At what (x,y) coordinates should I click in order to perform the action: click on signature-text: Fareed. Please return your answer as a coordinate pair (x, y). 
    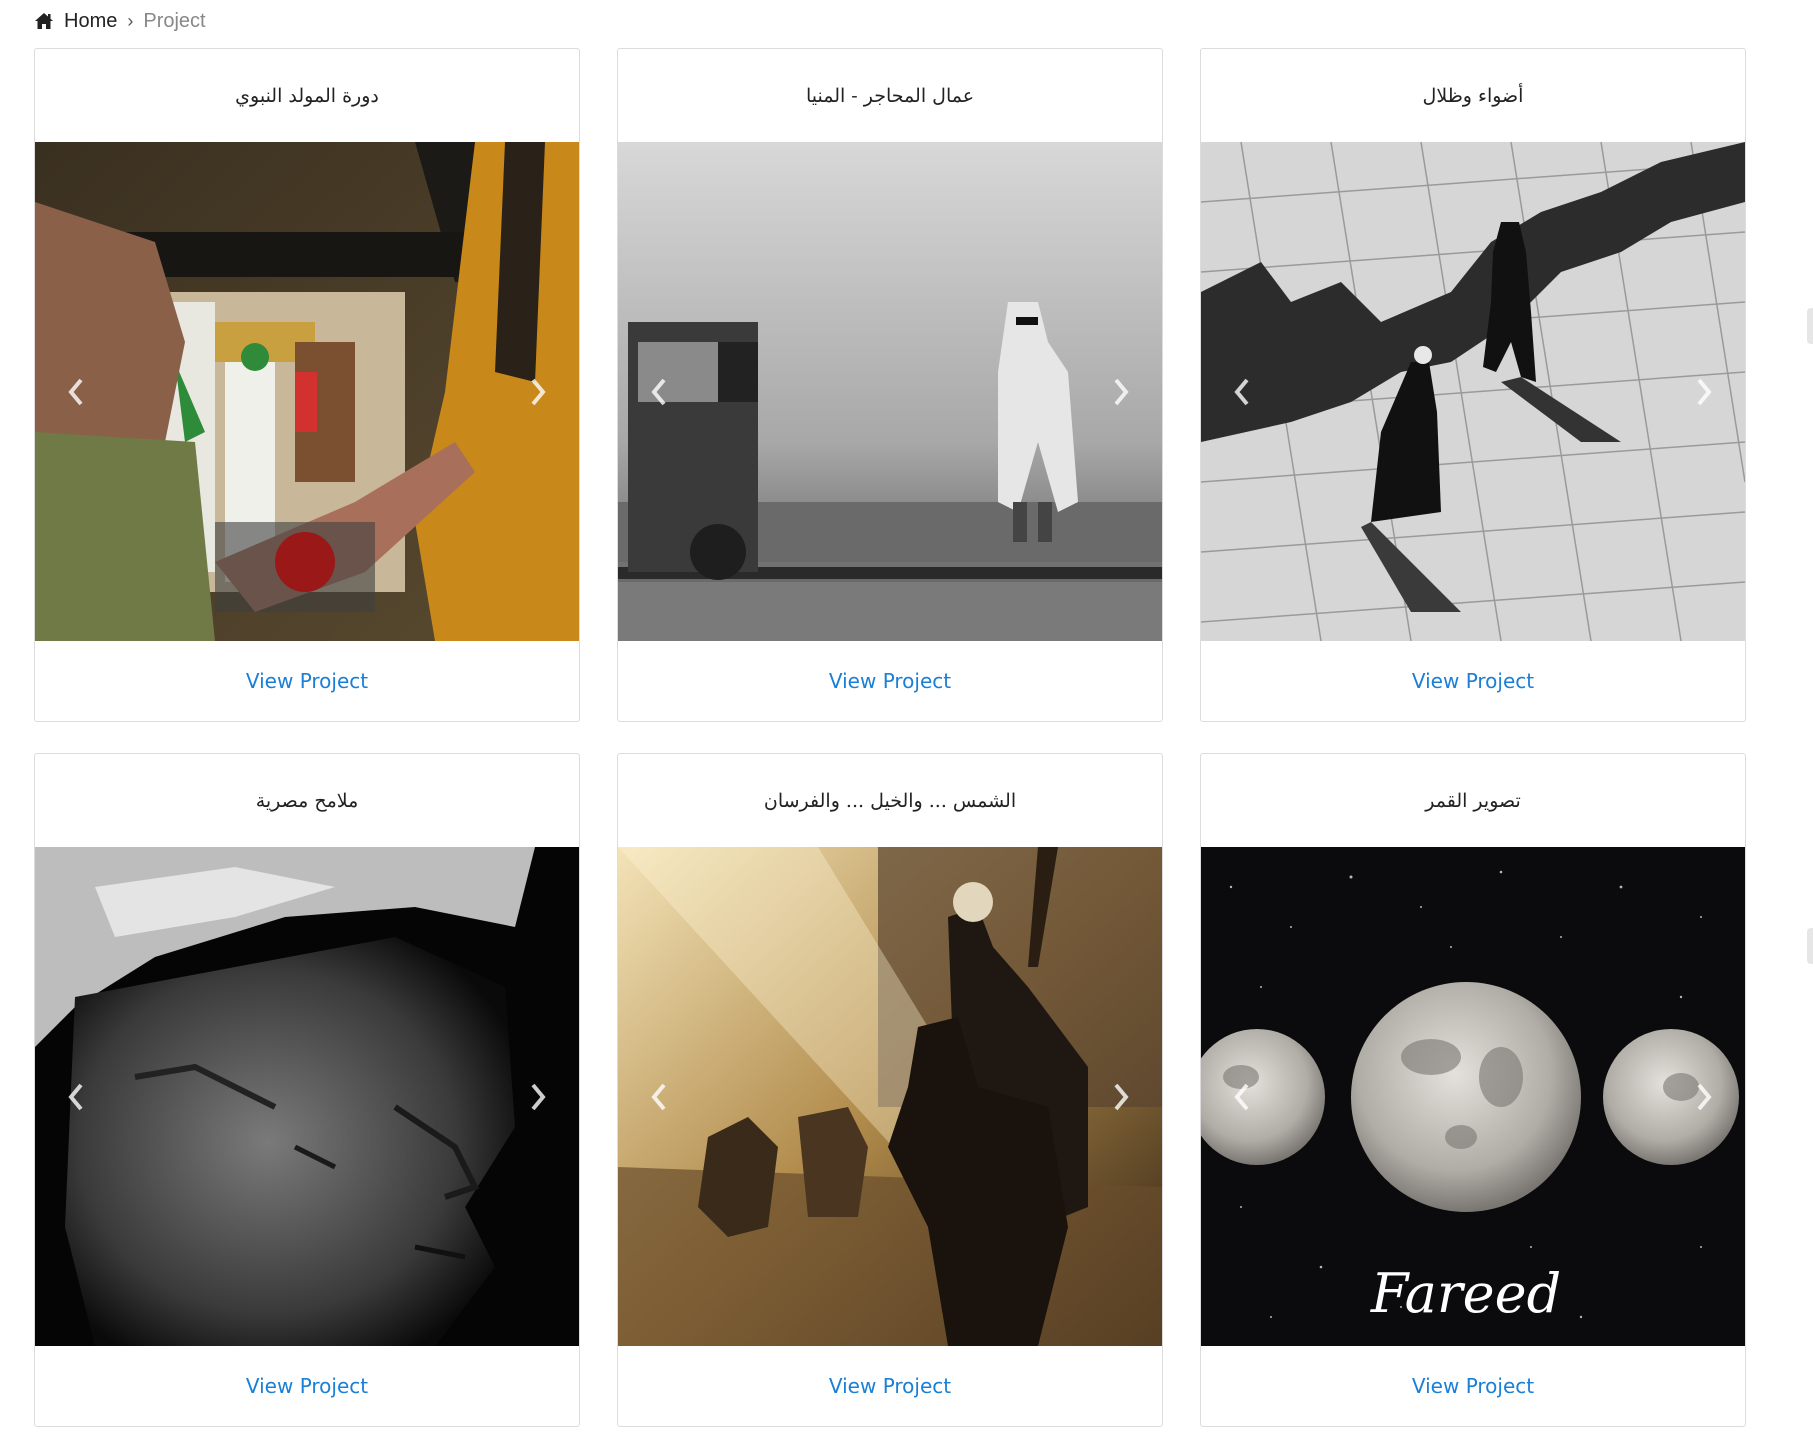
    Looking at the image, I should click on (1465, 1293).